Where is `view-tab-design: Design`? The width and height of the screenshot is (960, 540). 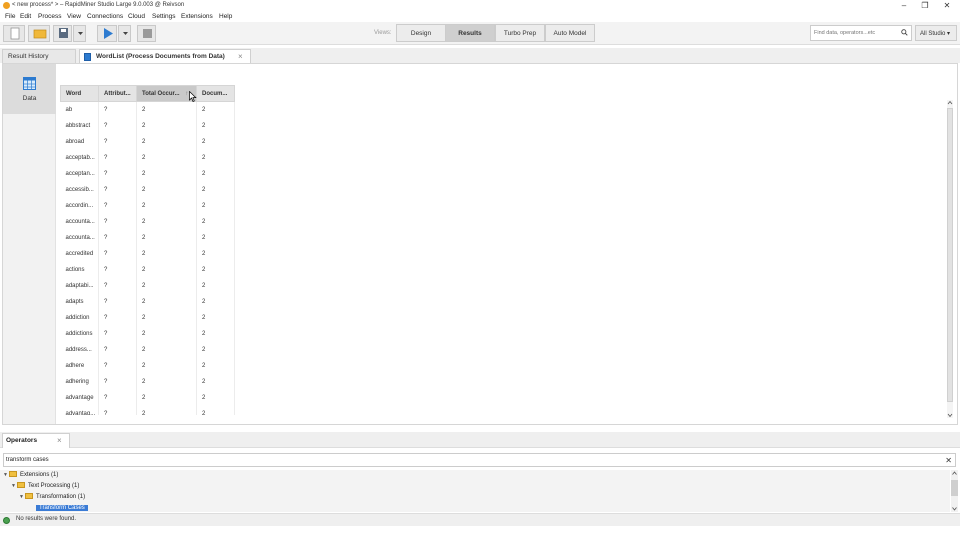 view-tab-design: Design is located at coordinates (421, 33).